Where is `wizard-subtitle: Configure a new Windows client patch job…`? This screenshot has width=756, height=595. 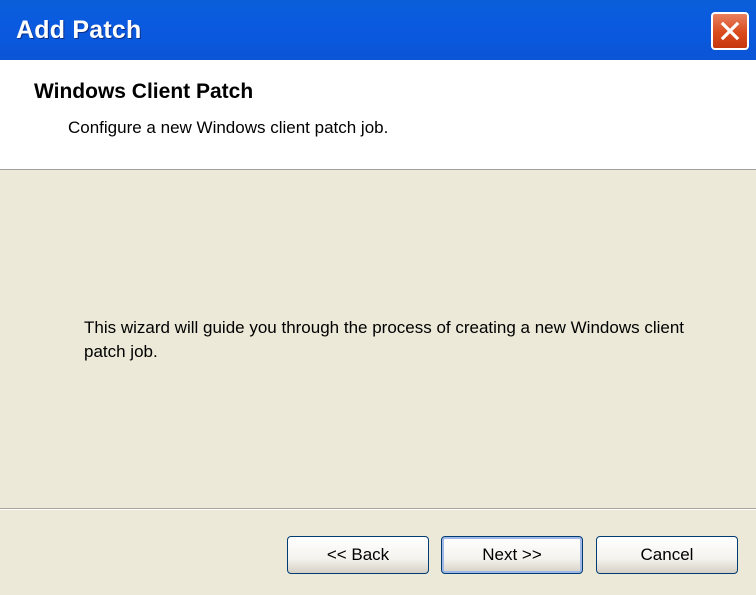 wizard-subtitle: Configure a new Windows client patch job… is located at coordinates (228, 127).